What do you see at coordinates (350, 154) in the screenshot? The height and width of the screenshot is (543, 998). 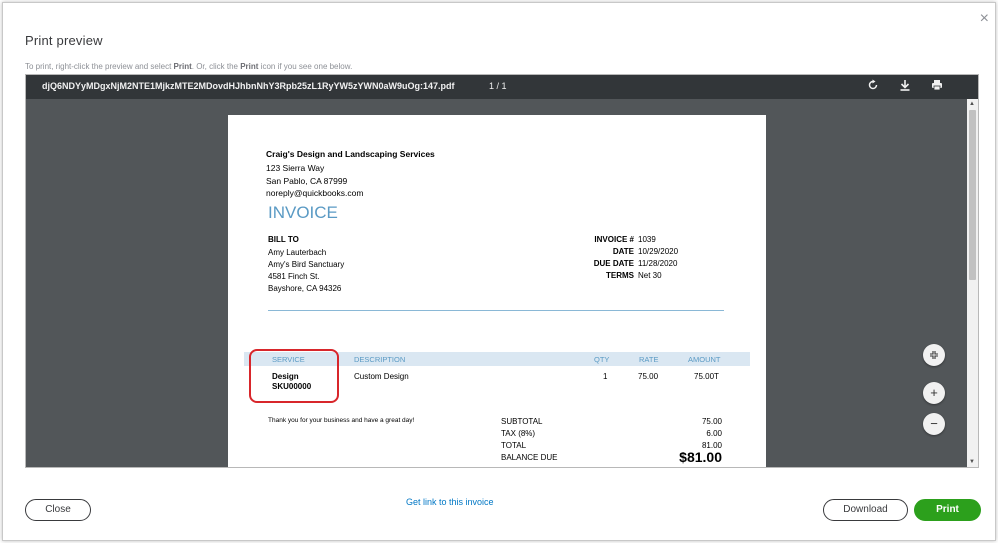 I see `company-name: Craig's Design and Landscaping Services` at bounding box center [350, 154].